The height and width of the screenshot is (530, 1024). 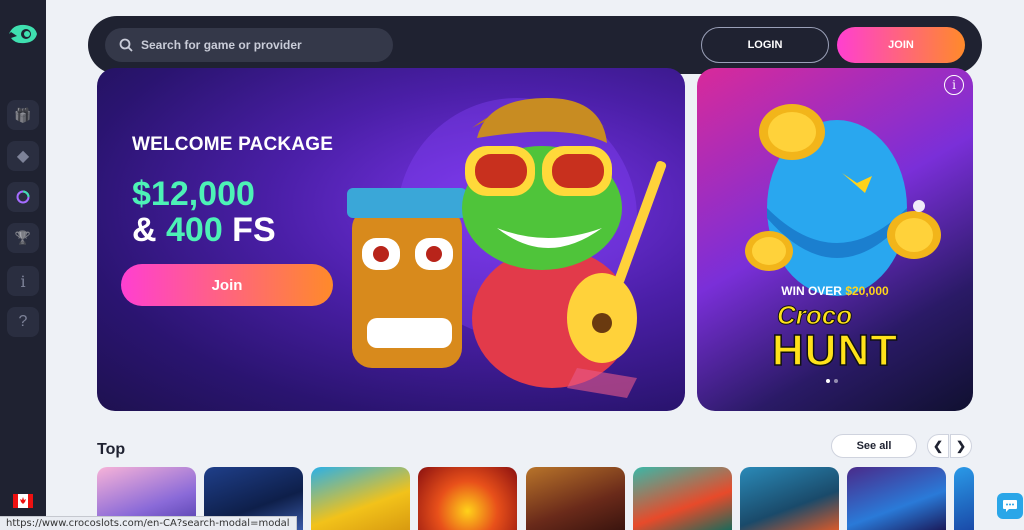 What do you see at coordinates (832, 381) in the screenshot?
I see `carousel-dots` at bounding box center [832, 381].